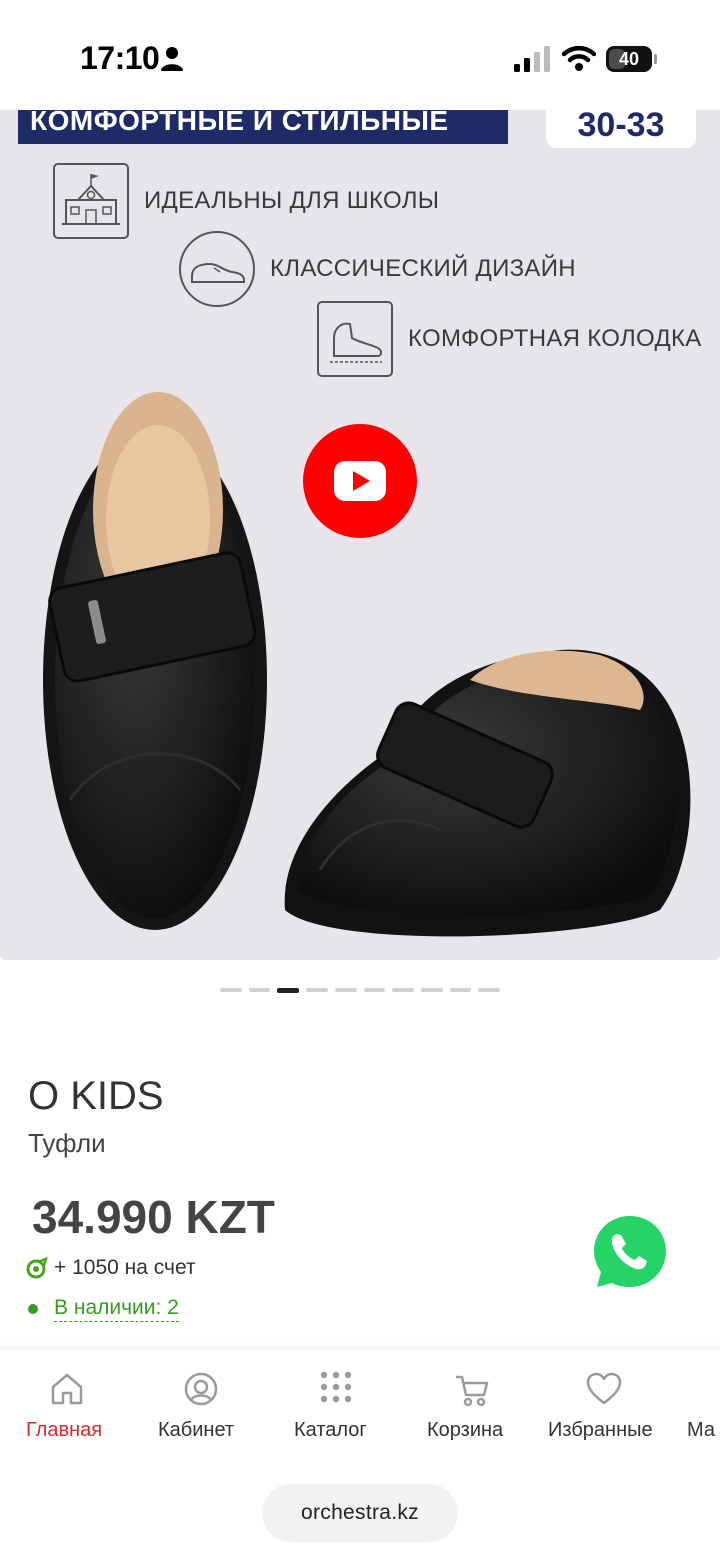 The width and height of the screenshot is (720, 1565). What do you see at coordinates (37, 1268) in the screenshot?
I see `bonus-coin-icon` at bounding box center [37, 1268].